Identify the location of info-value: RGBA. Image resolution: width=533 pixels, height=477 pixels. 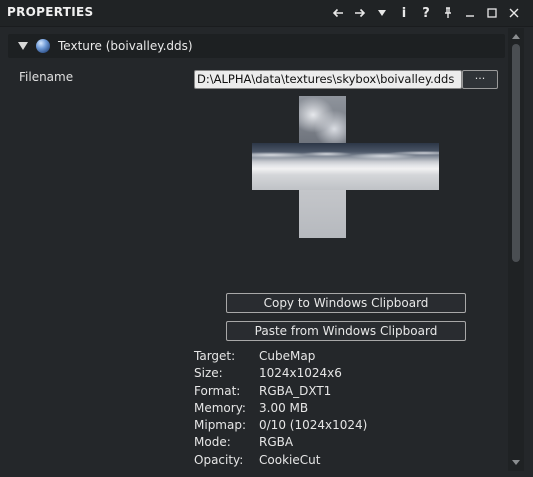
(276, 442).